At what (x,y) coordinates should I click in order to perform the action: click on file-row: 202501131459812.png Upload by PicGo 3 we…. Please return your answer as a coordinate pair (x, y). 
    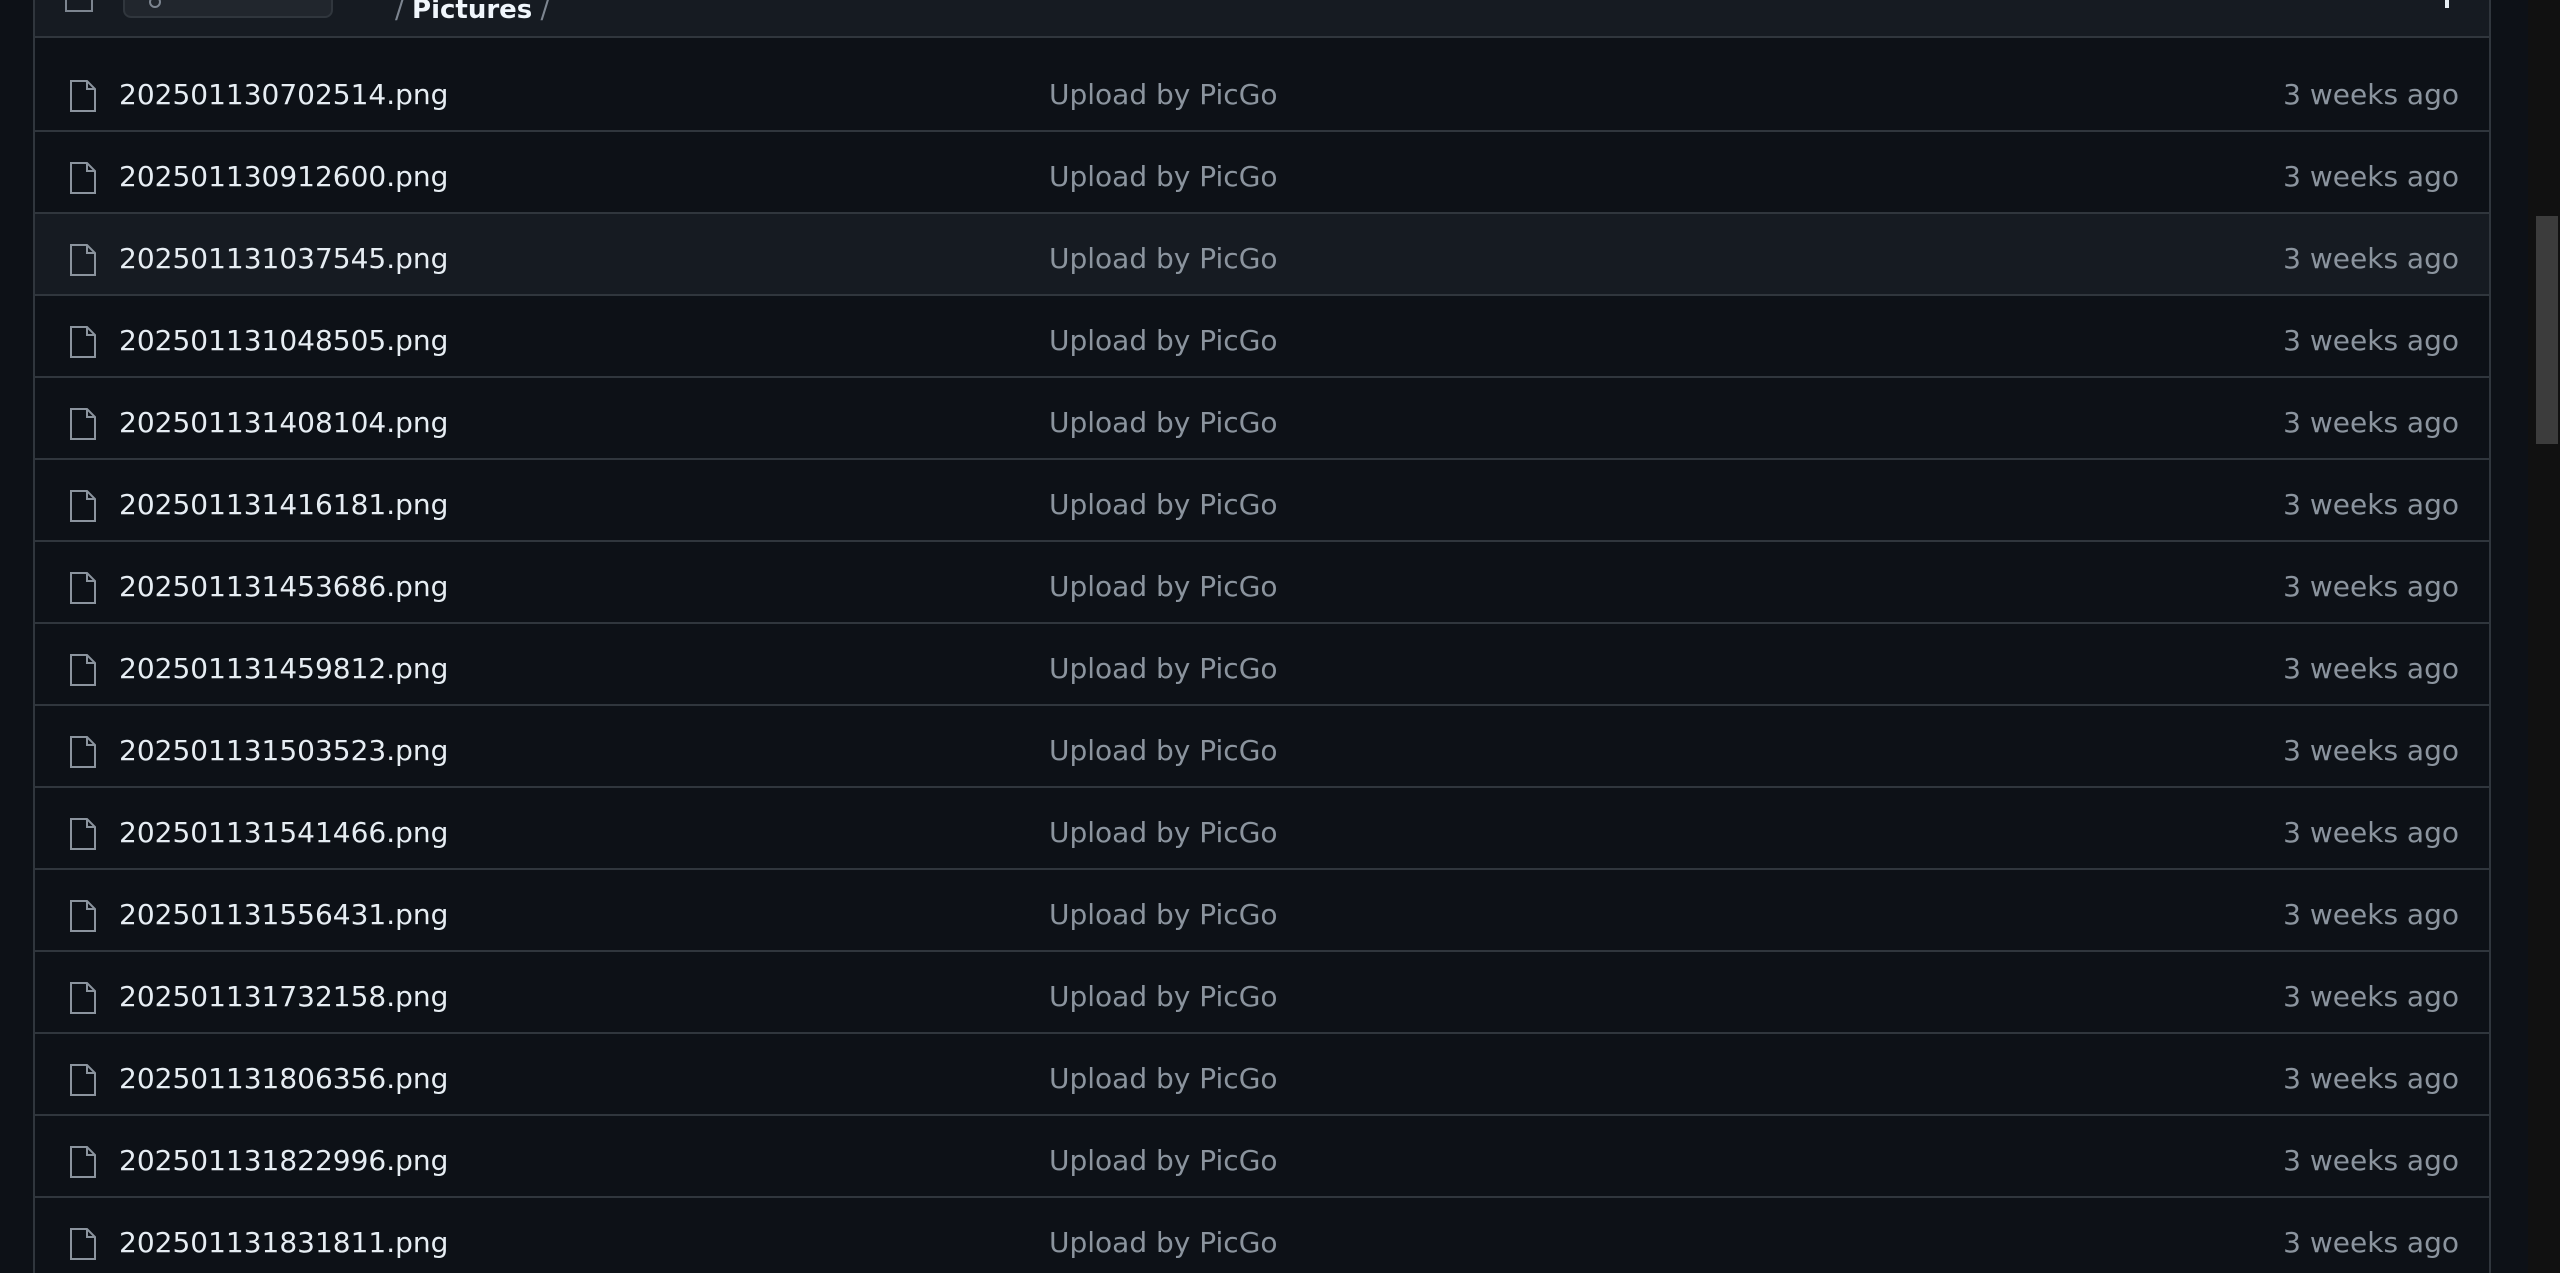
    Looking at the image, I should click on (1262, 665).